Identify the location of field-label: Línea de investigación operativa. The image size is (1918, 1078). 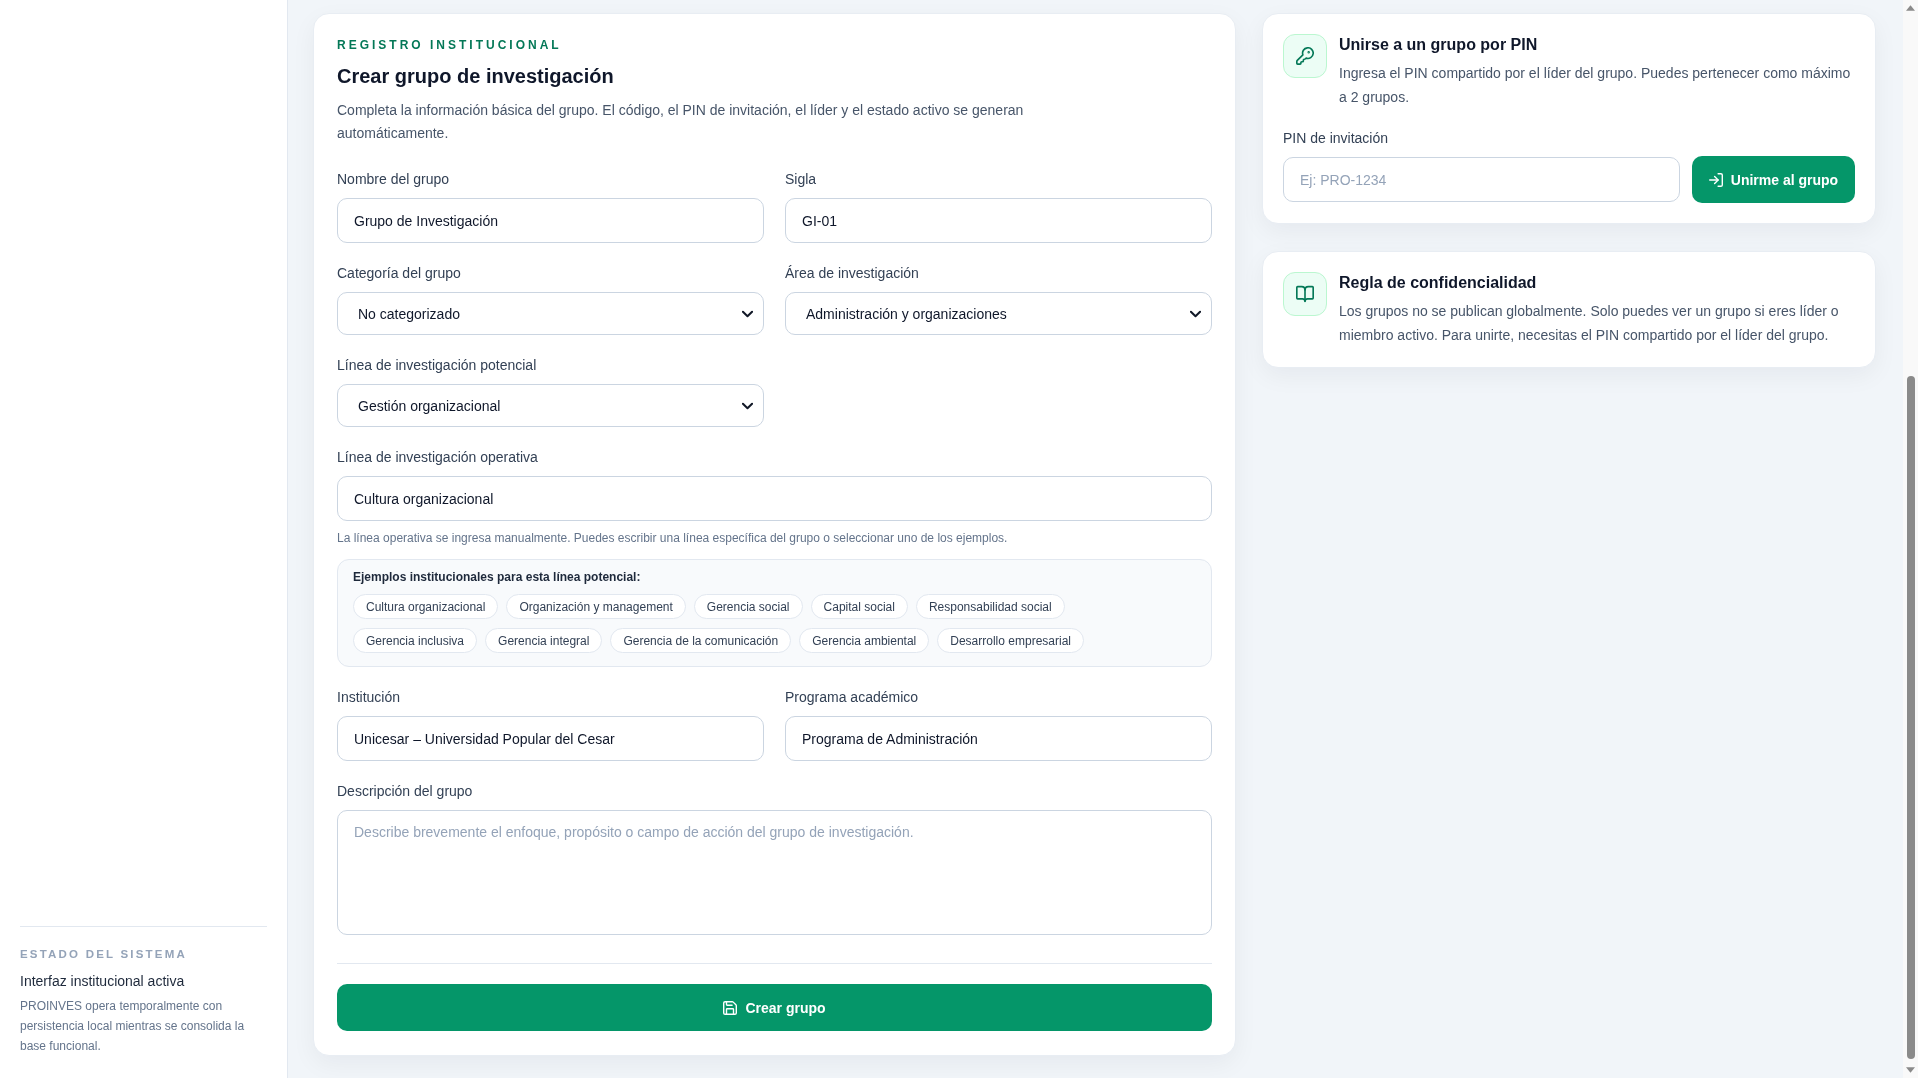
(438, 457).